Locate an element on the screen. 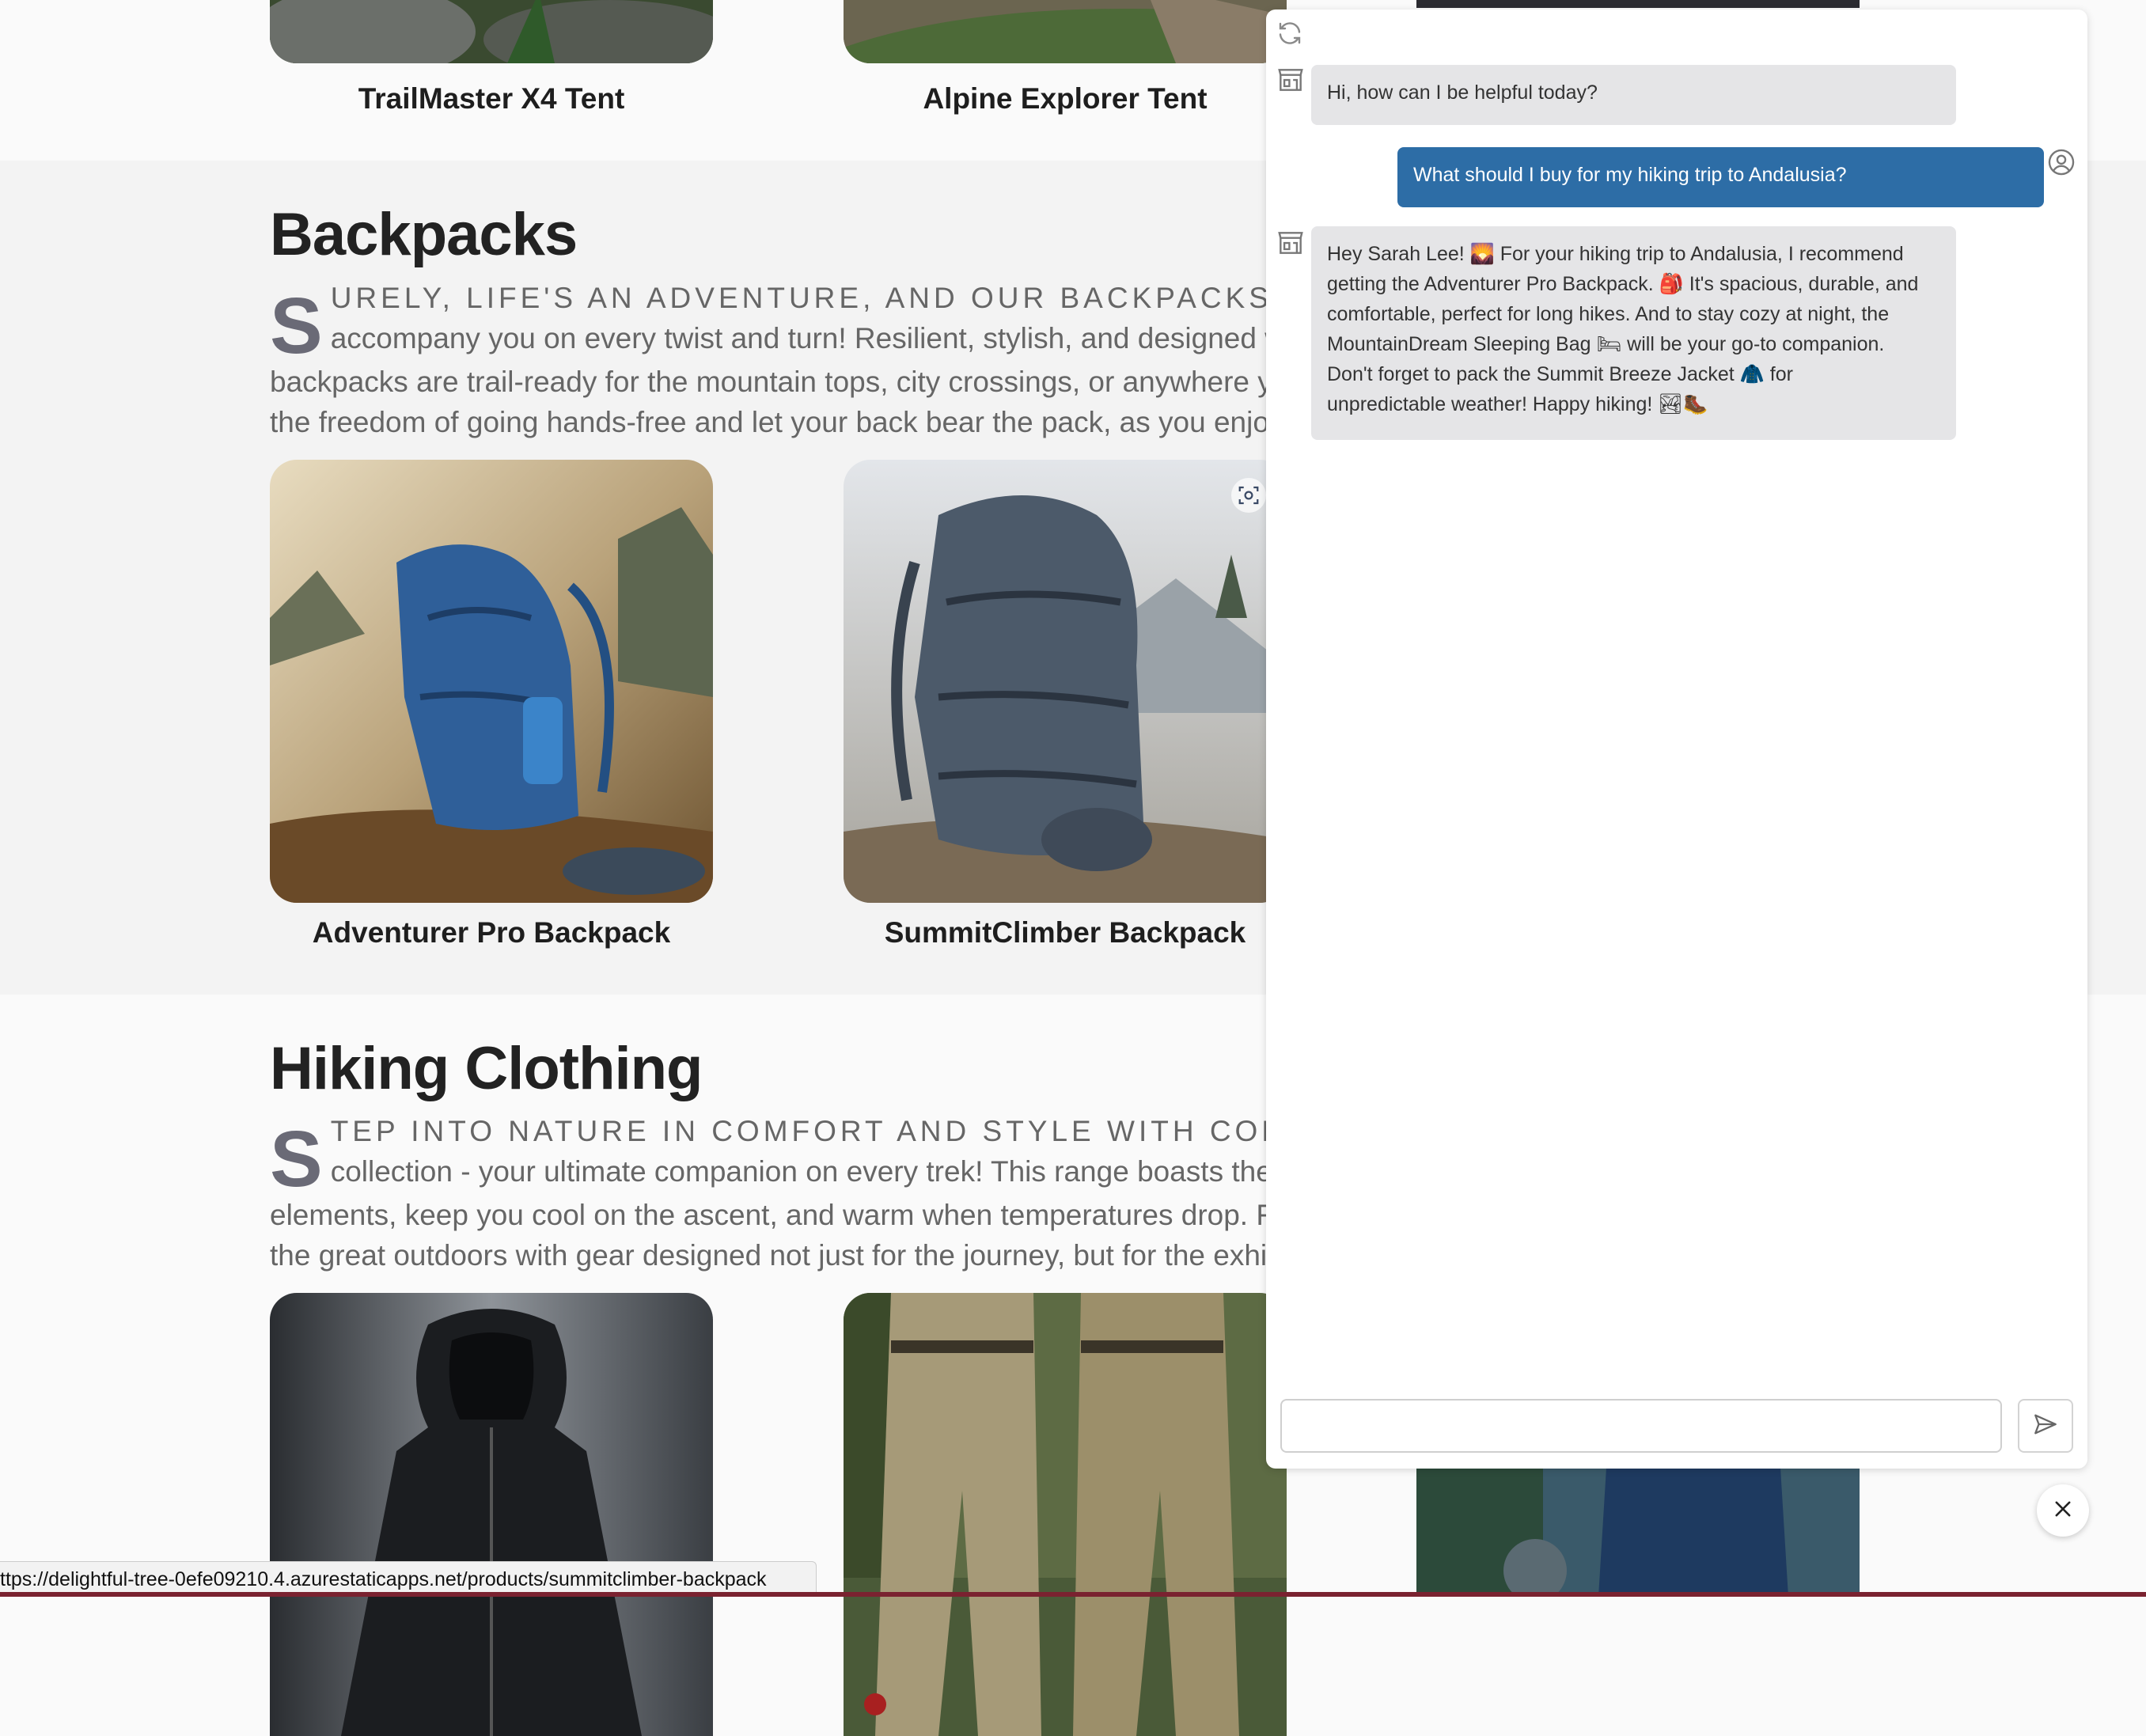  chat-message-line: unpredictable weather! Happy hiking! 🏞🥾 is located at coordinates (1517, 404).